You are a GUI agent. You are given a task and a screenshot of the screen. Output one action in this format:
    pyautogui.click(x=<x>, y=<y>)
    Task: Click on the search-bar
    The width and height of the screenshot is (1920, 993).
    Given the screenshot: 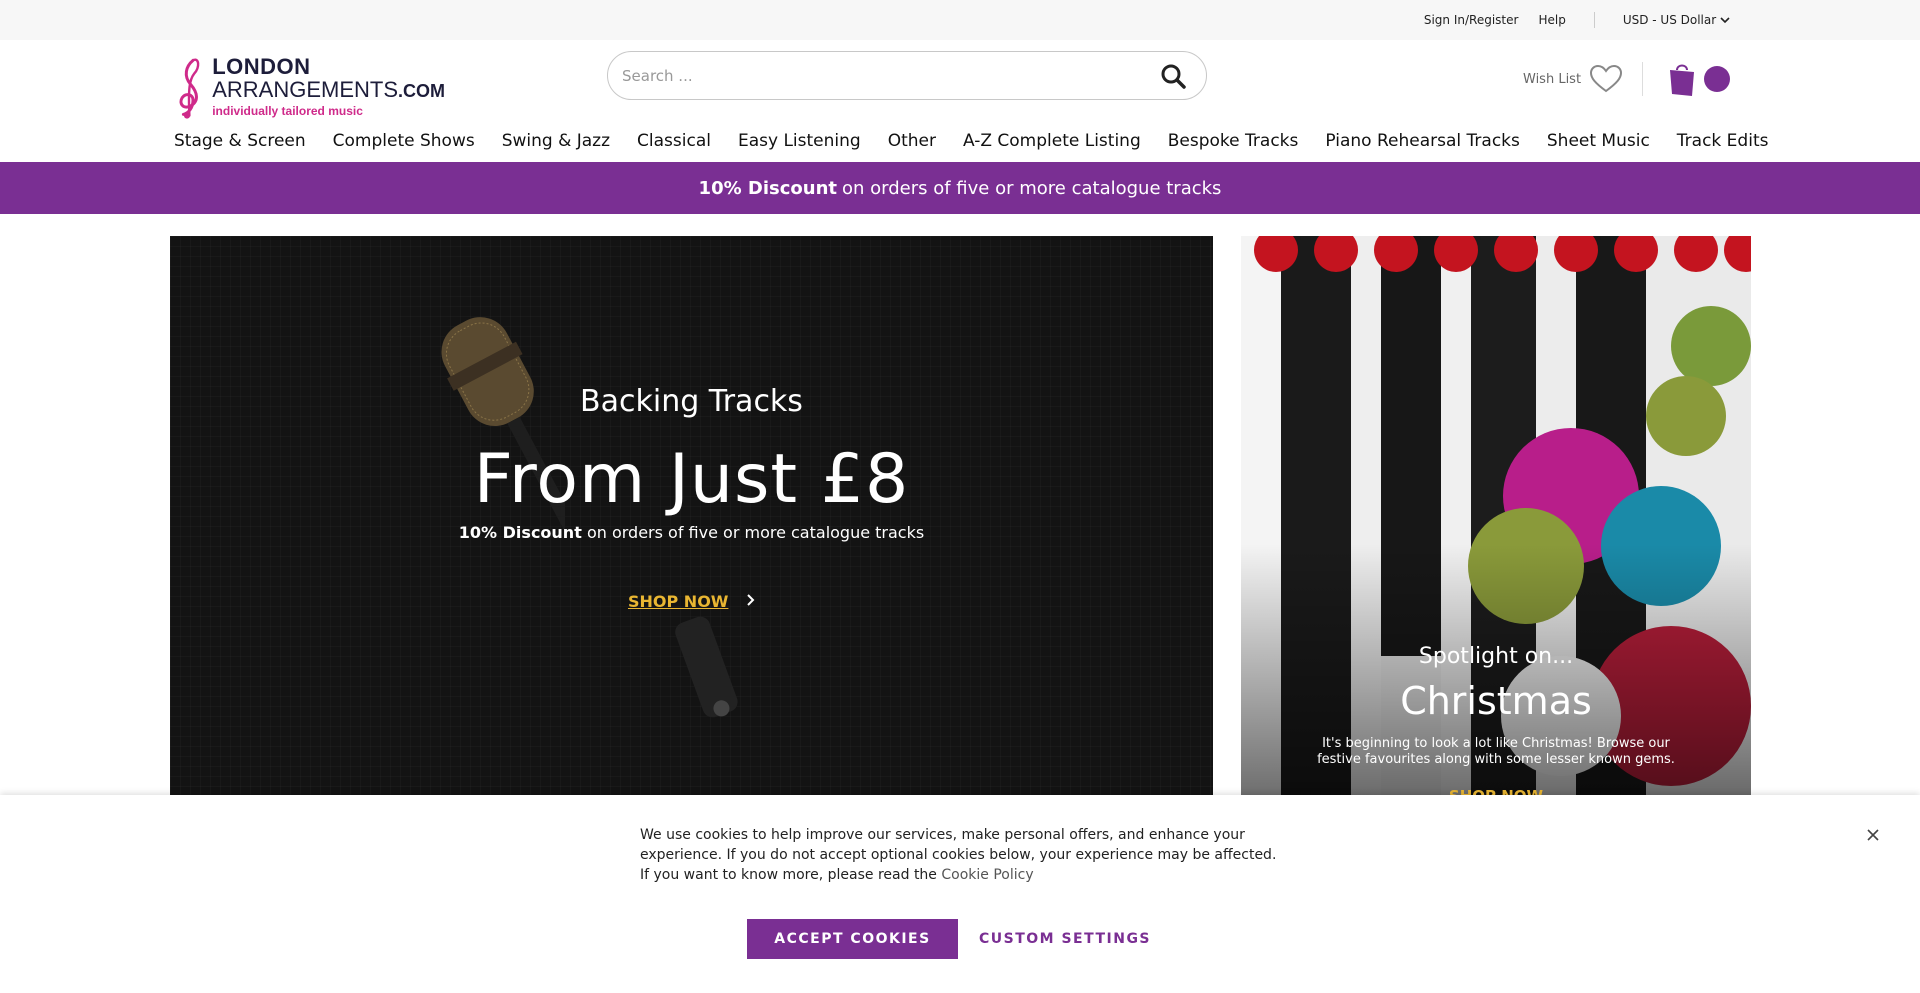 What is the action you would take?
    pyautogui.click(x=907, y=75)
    